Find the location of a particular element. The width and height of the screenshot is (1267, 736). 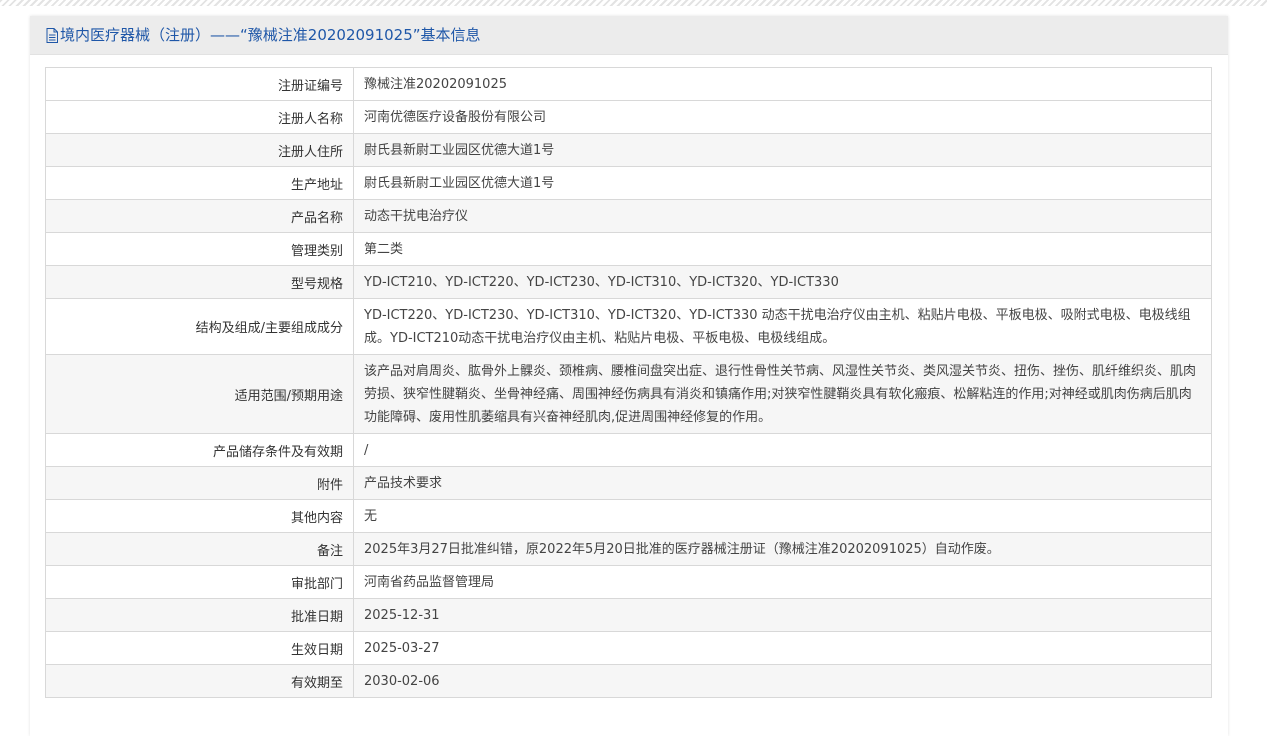

row-label: 管理类别 is located at coordinates (199, 249).